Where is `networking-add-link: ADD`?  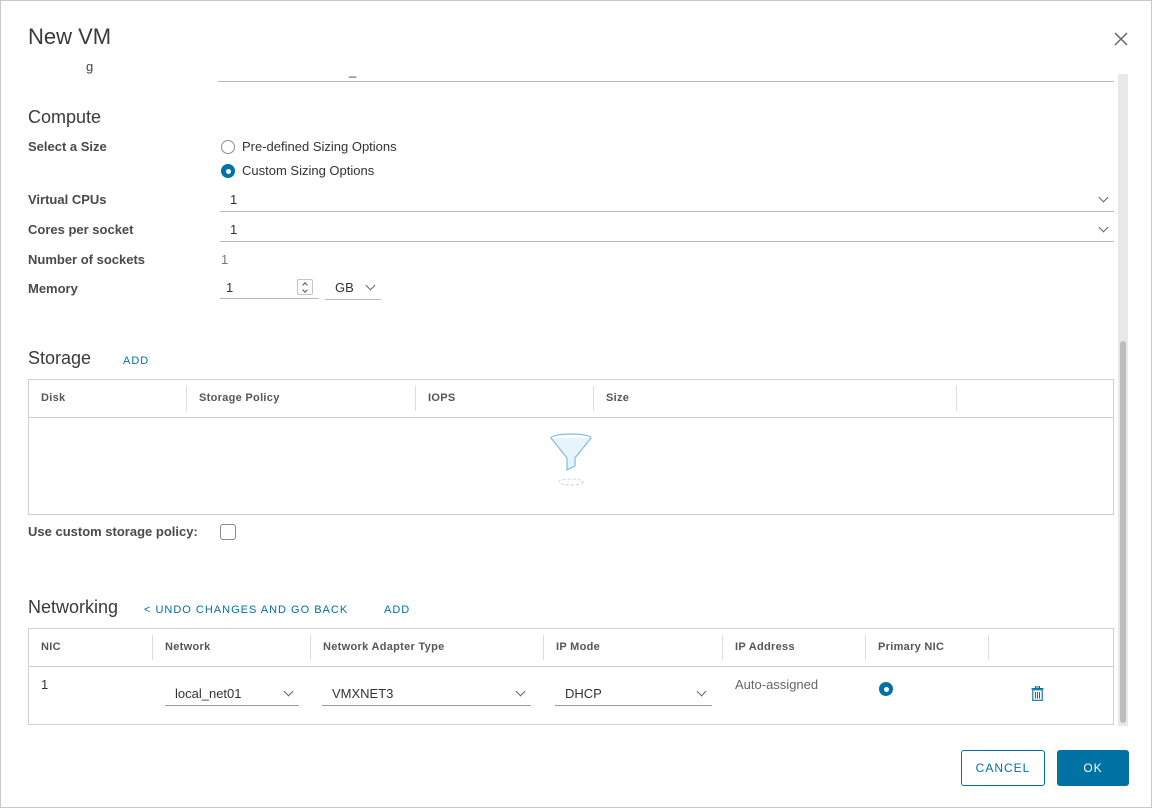
networking-add-link: ADD is located at coordinates (397, 610).